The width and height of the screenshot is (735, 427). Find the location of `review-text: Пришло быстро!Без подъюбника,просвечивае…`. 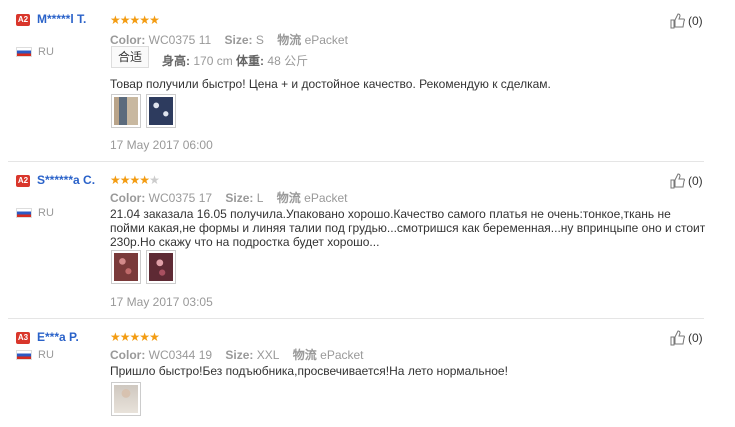

review-text: Пришло быстро!Без подъюбника,просвечивае… is located at coordinates (309, 371).